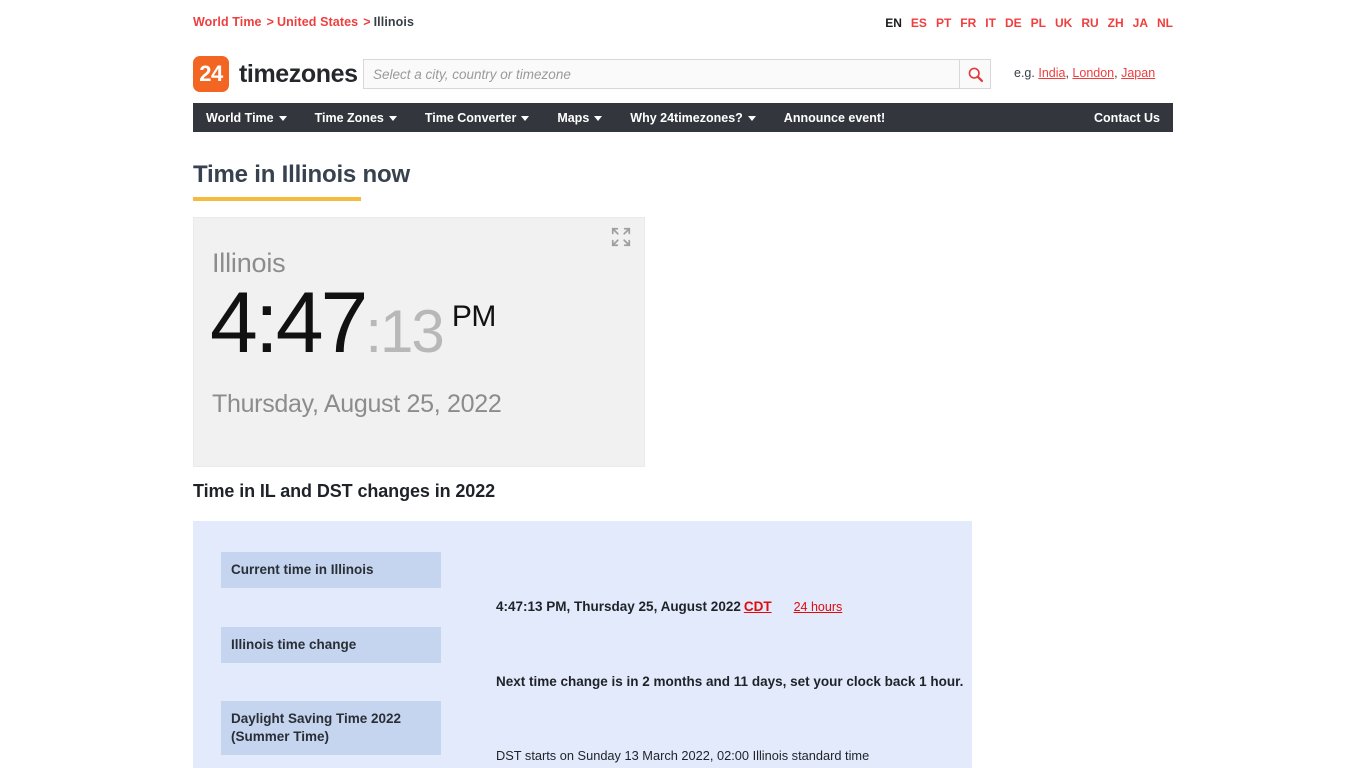 The height and width of the screenshot is (768, 1366). Describe the element at coordinates (990, 23) in the screenshot. I see `lang-it: IT` at that location.